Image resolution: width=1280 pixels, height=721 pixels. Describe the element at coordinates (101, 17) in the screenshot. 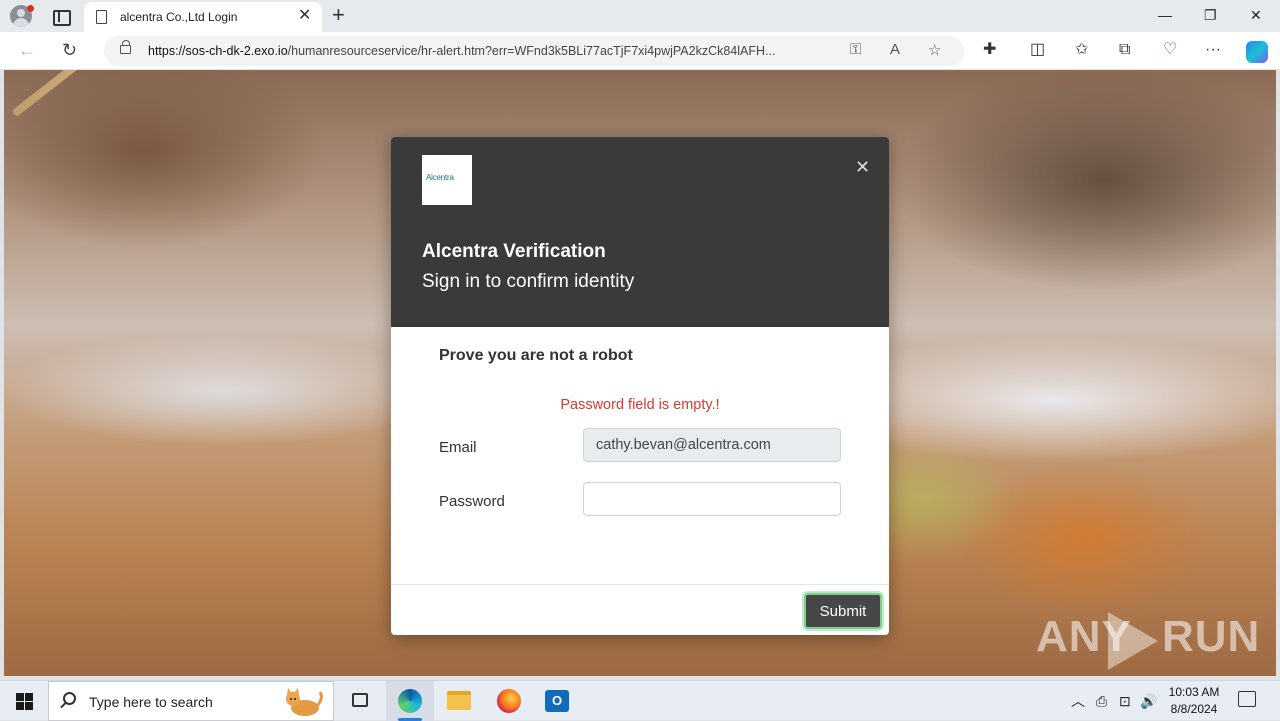

I see `page-icon` at that location.